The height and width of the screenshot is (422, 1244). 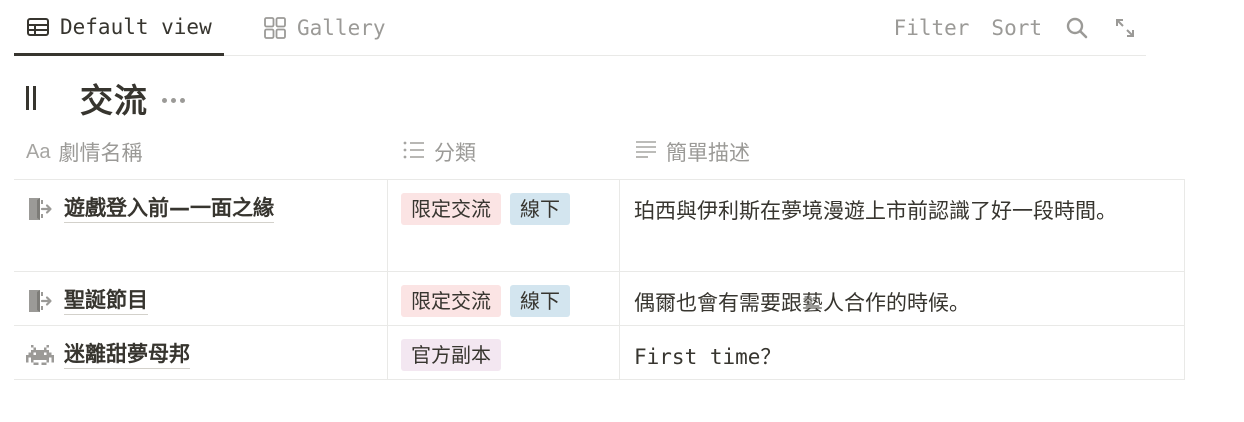 I want to click on description-cell: 偶爾也會有需要跟藝人合作的時候。, so click(x=902, y=298).